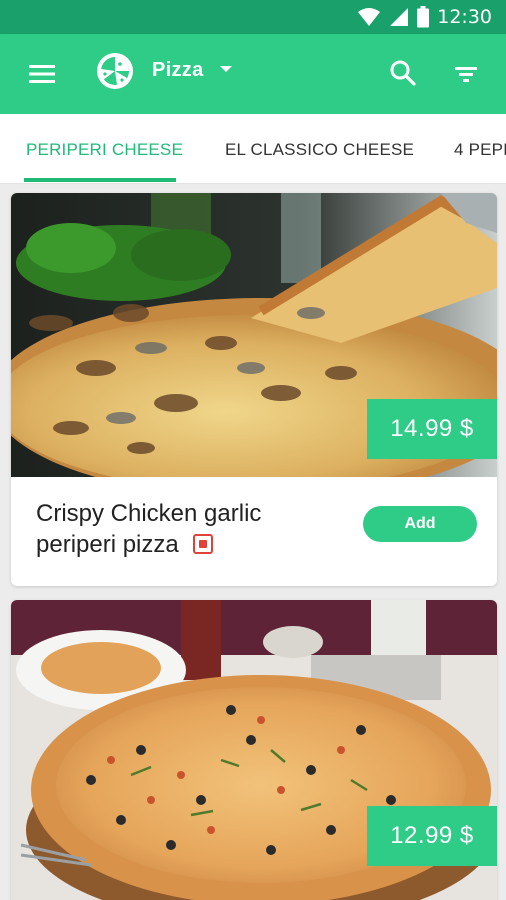 The height and width of the screenshot is (900, 506). Describe the element at coordinates (253, 17) in the screenshot. I see `status-bar: 12:30` at that location.